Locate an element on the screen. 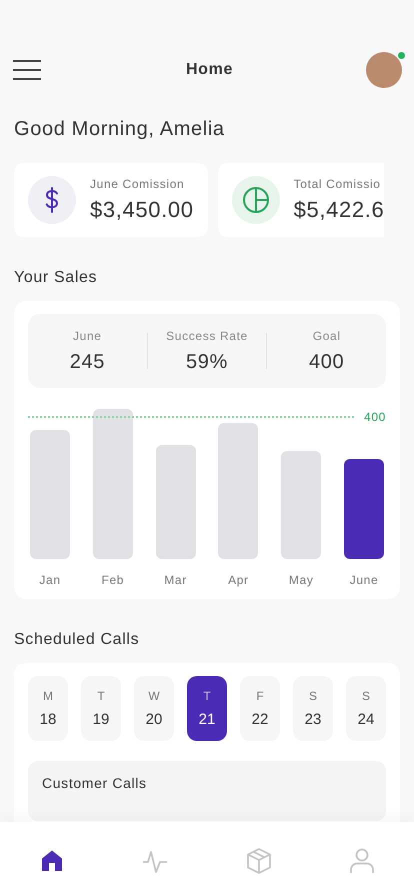 This screenshot has width=414, height=896. stat-value: $5,422.6 is located at coordinates (339, 210).